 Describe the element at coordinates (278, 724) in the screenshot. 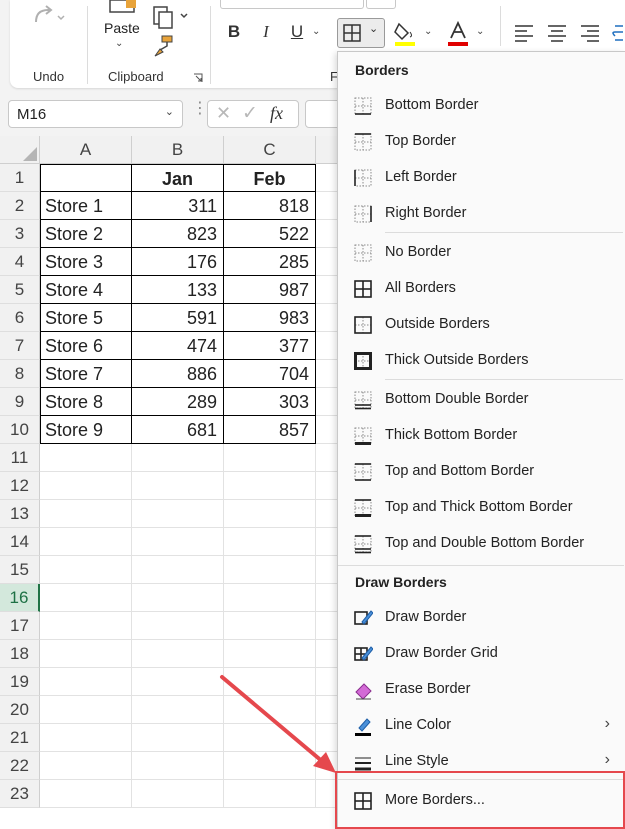

I see `annotation-arrow` at that location.